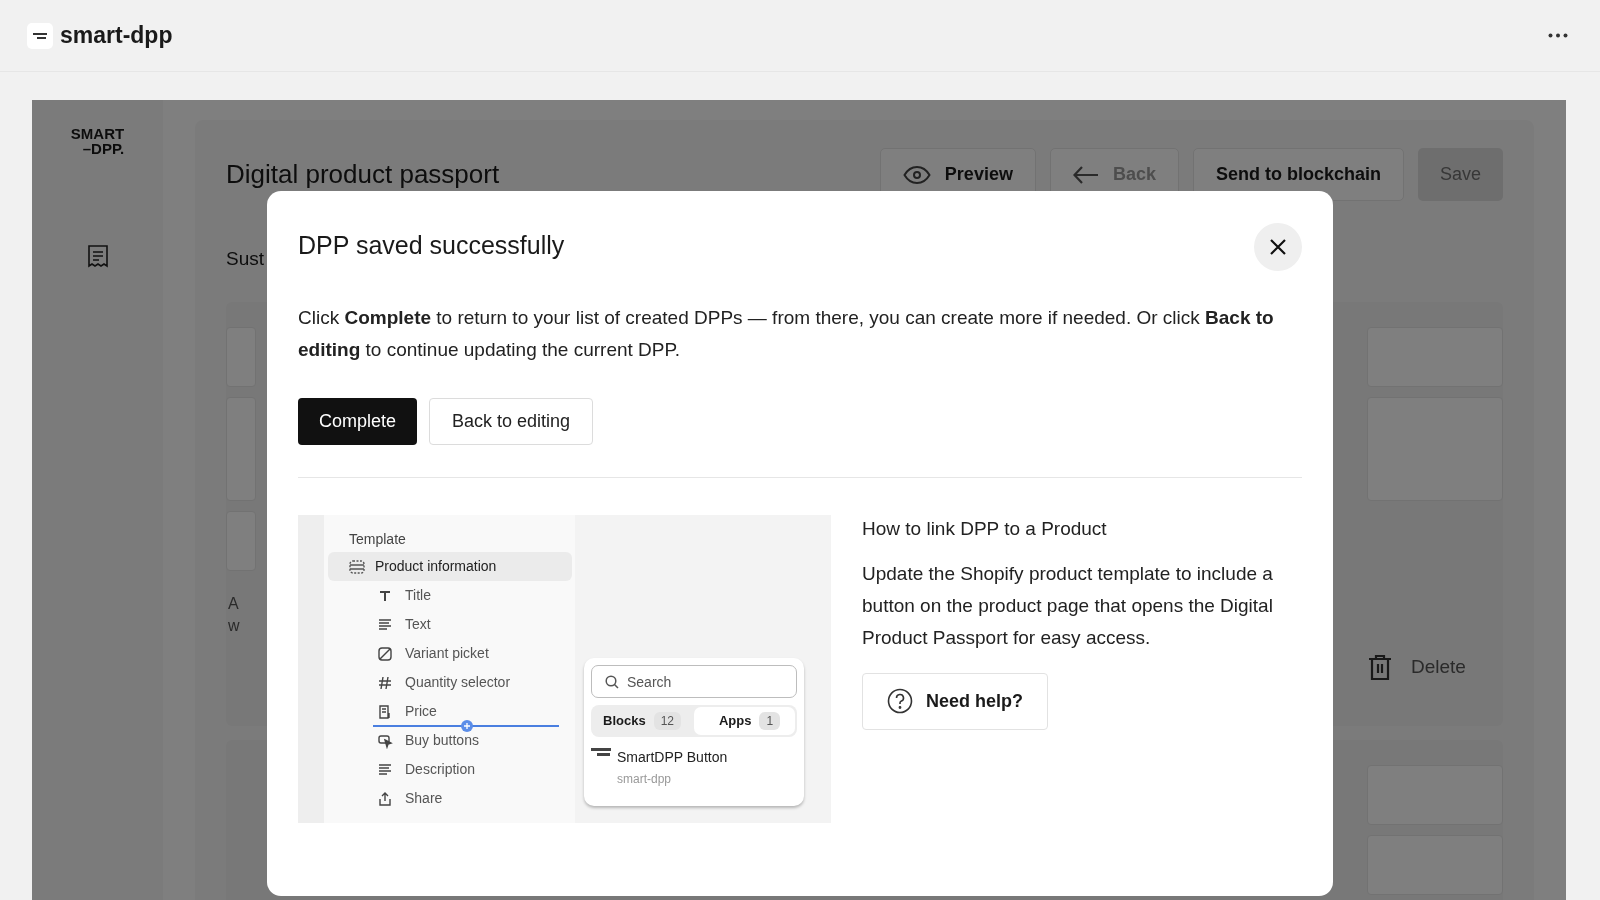 The width and height of the screenshot is (1600, 900). I want to click on text-fragment: A, so click(233, 603).